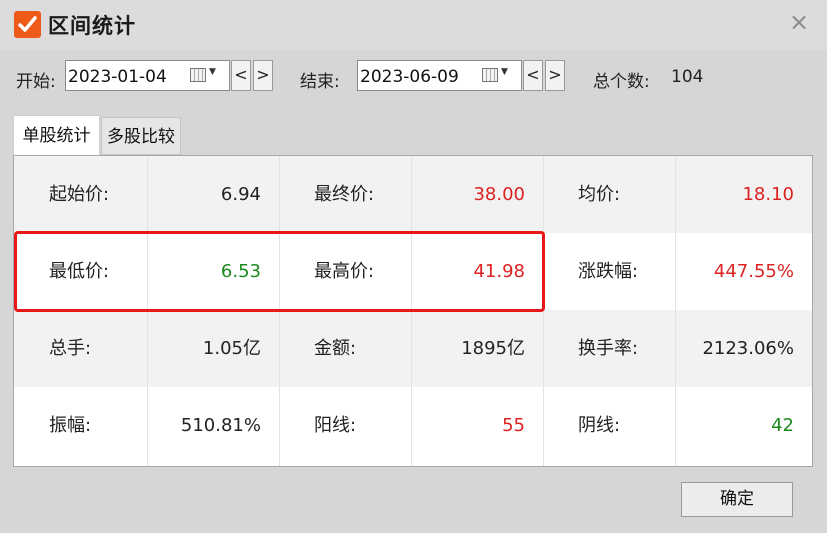 The image size is (827, 533). What do you see at coordinates (117, 77) in the screenshot?
I see `start-date-value: 2023-01-04` at bounding box center [117, 77].